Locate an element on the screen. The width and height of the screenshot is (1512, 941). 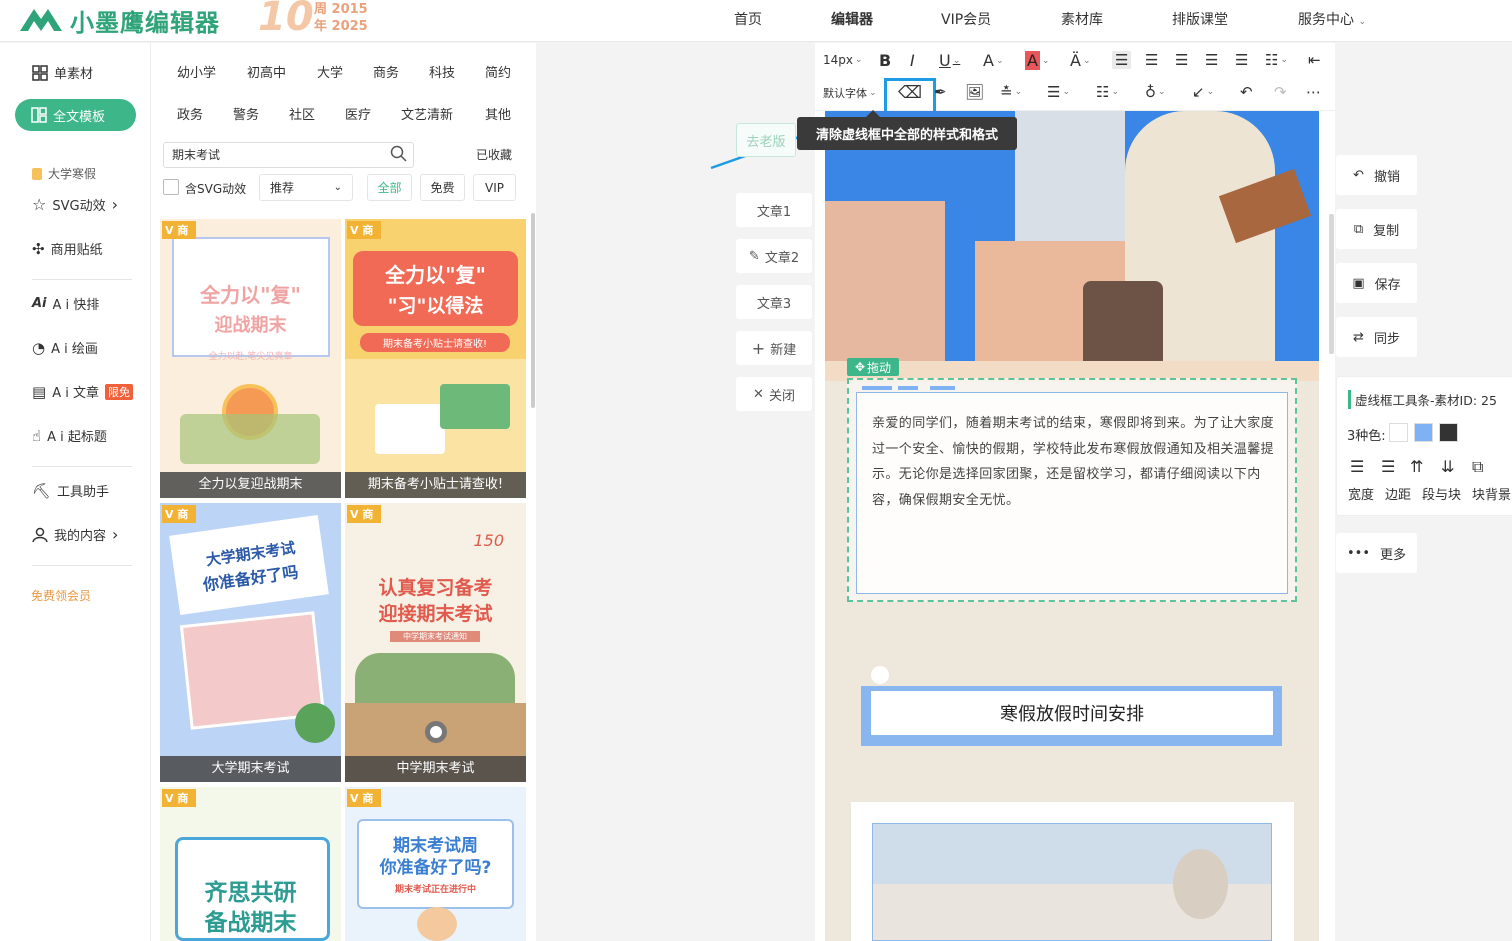
category-tab: 初高中 is located at coordinates (266, 71).